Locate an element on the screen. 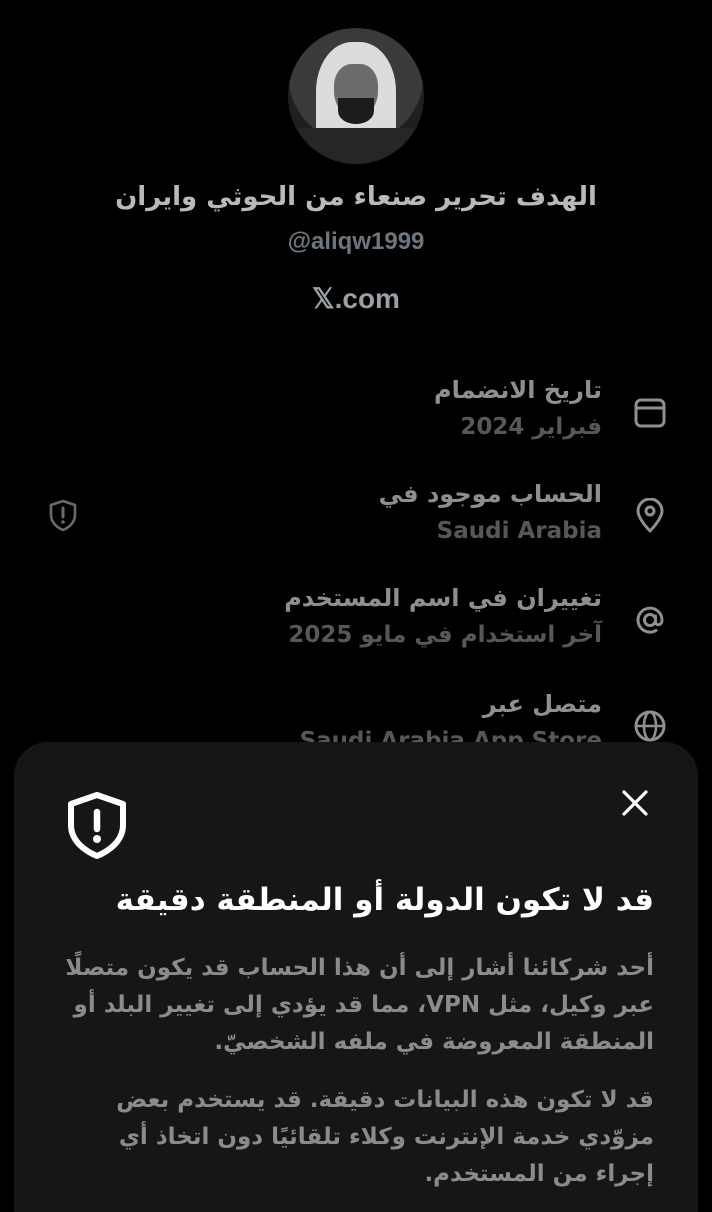  user-handle: @aliqw1999 is located at coordinates (356, 241).